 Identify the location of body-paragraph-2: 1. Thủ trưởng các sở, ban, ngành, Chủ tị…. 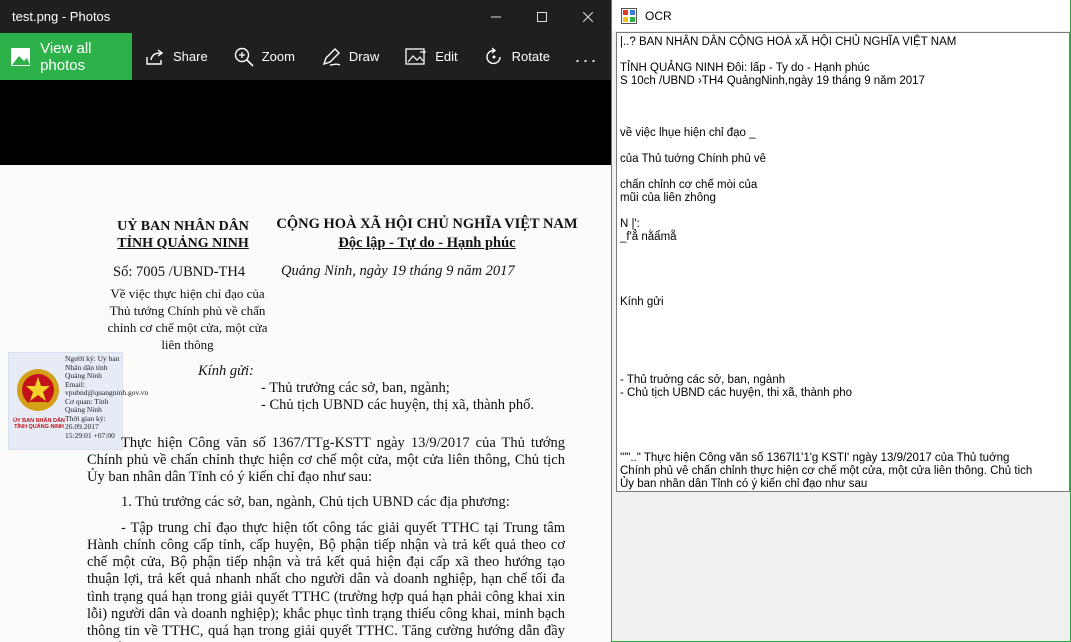
(315, 501).